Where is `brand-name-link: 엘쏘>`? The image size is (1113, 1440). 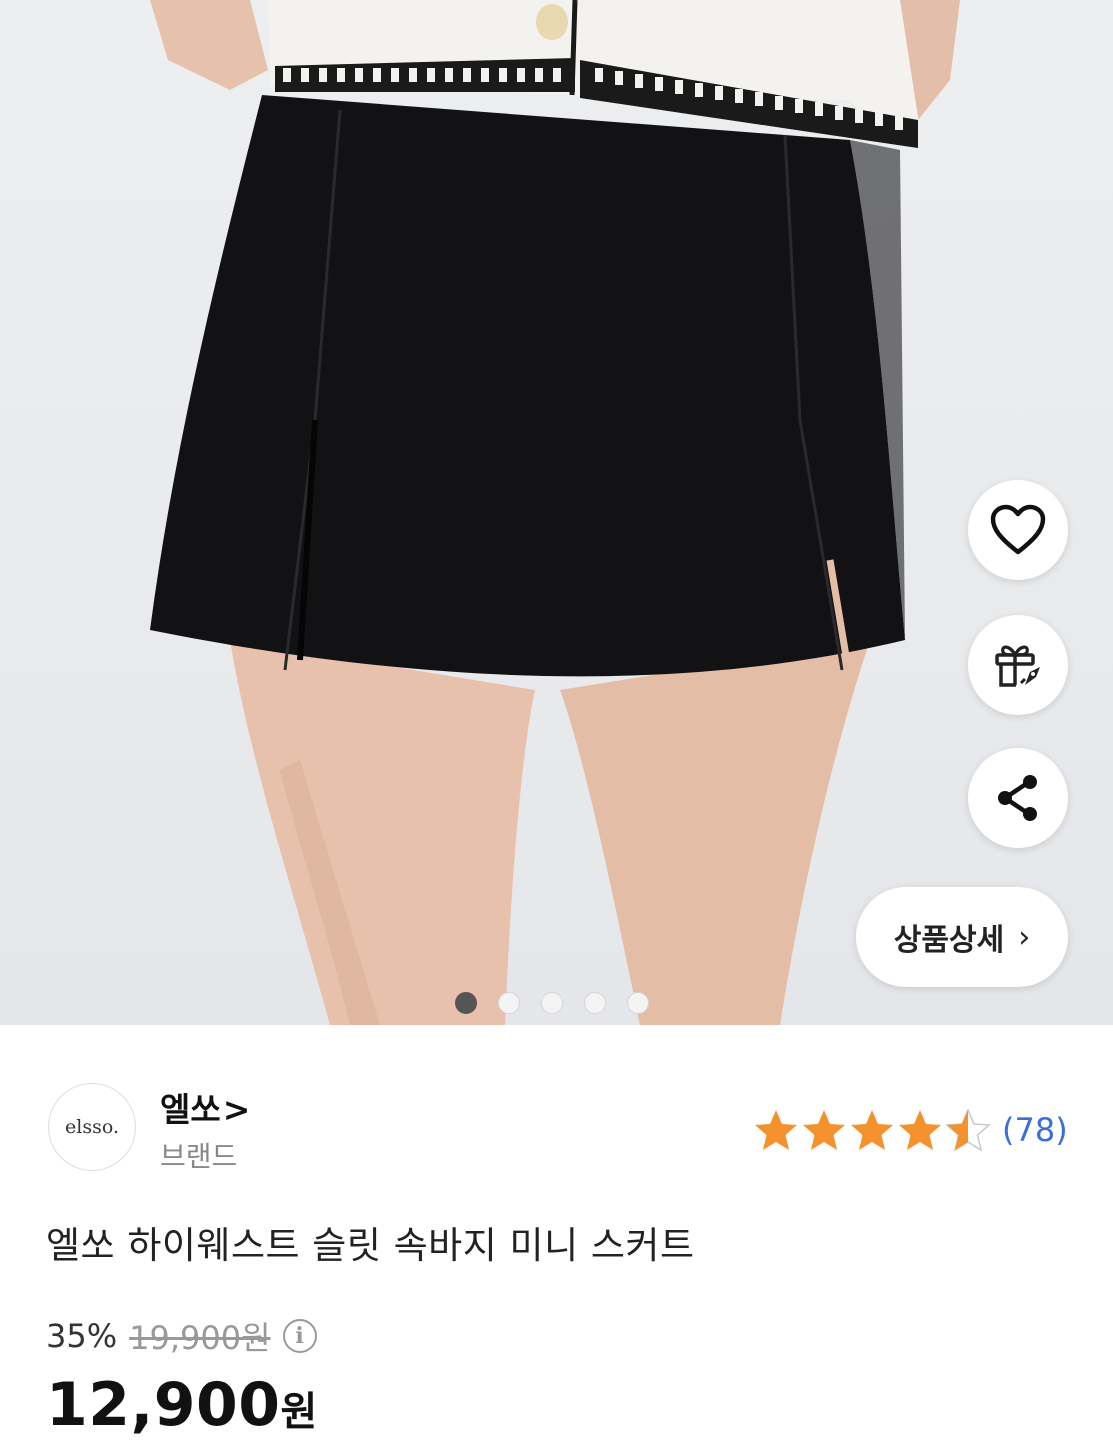 brand-name-link: 엘쏘> is located at coordinates (205, 1107).